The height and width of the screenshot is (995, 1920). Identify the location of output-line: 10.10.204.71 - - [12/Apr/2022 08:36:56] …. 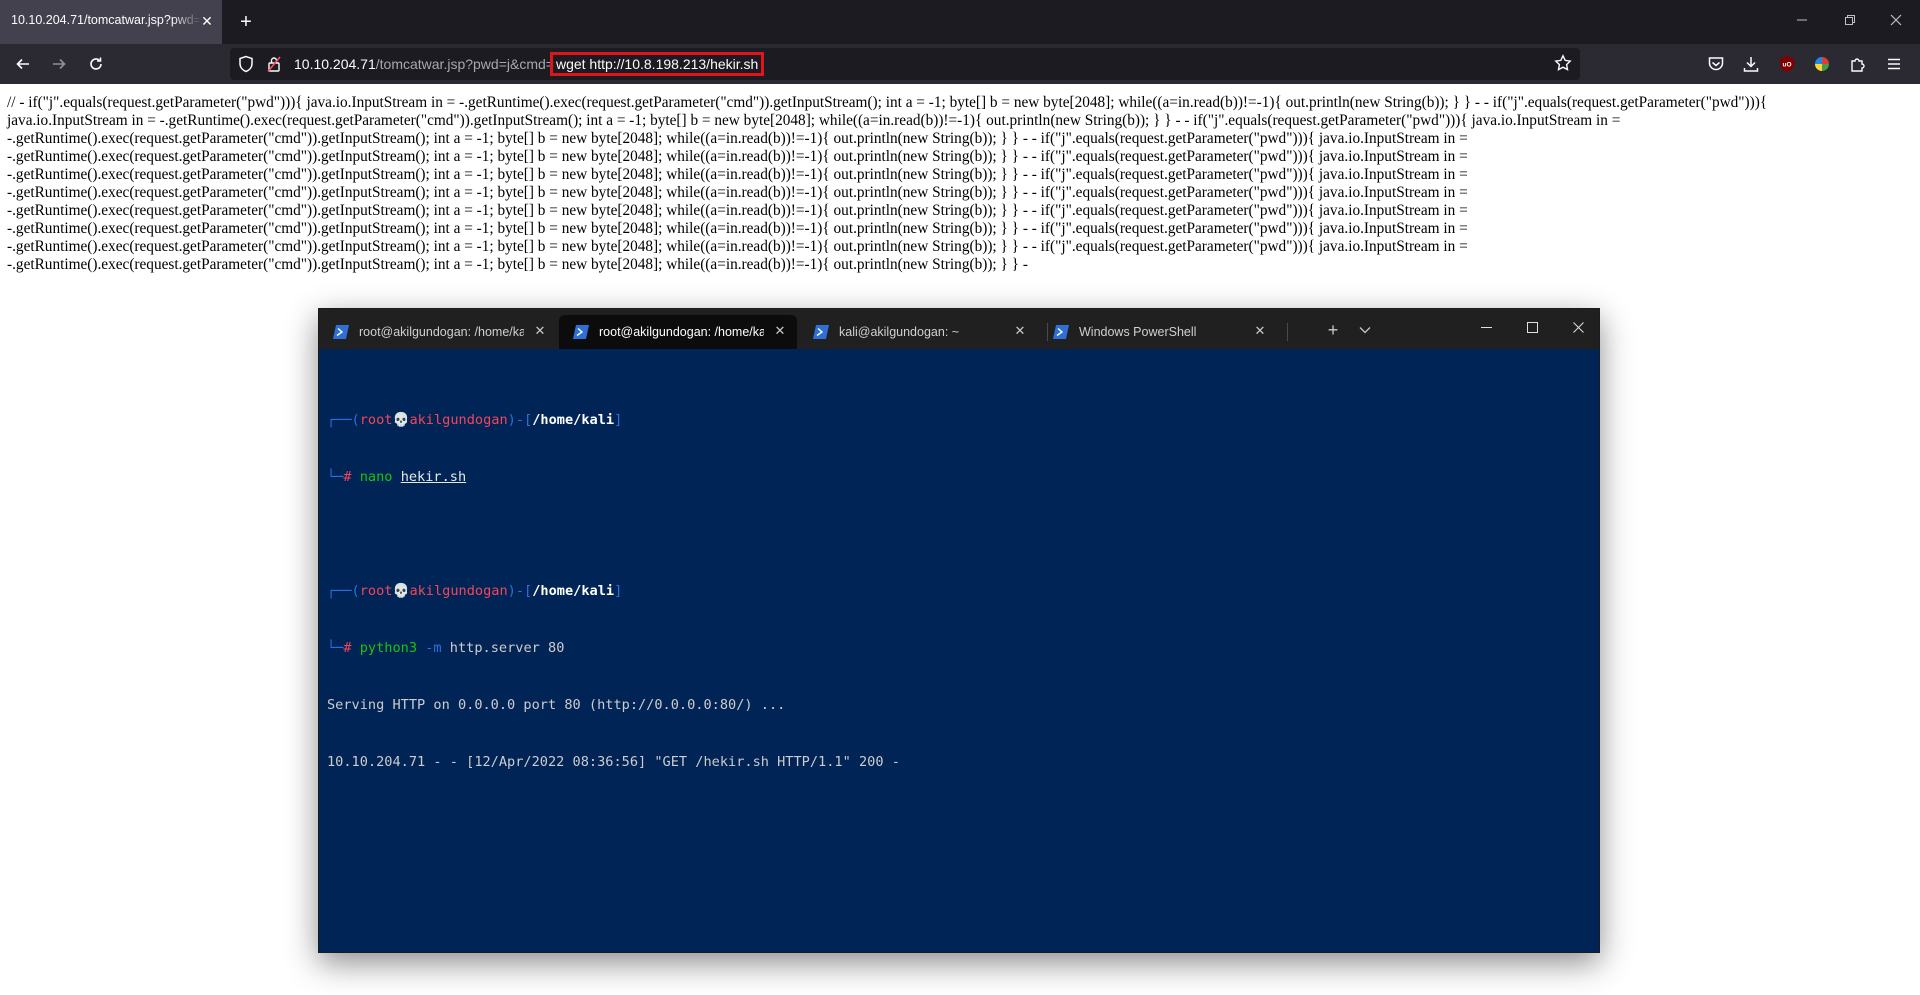
(613, 762).